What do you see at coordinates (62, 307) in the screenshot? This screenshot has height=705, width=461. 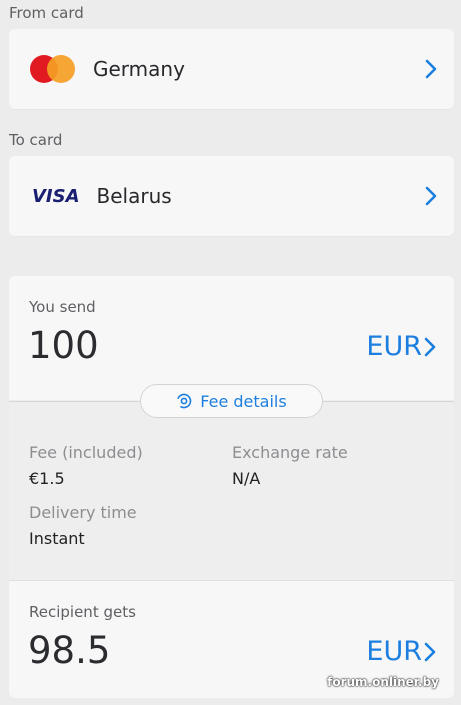 I see `you-send-label: You send` at bounding box center [62, 307].